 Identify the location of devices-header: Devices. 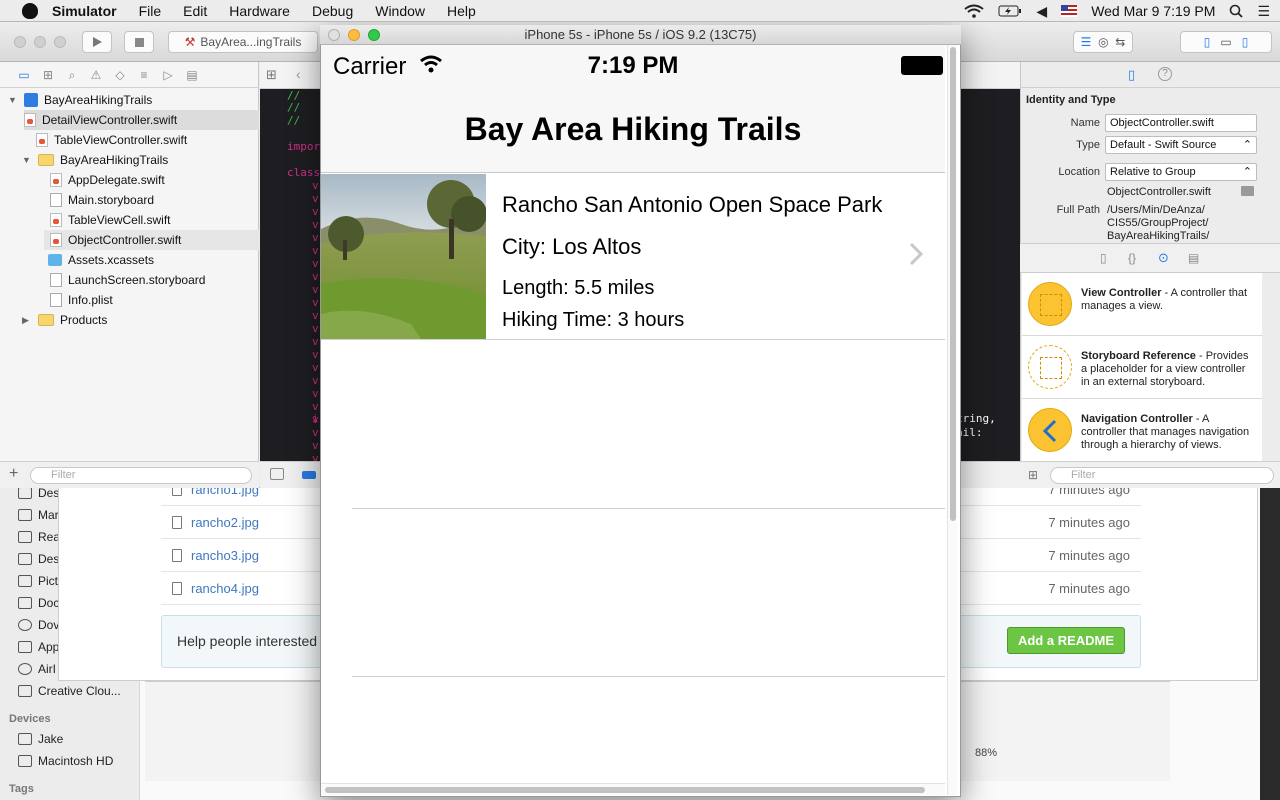
(30, 719).